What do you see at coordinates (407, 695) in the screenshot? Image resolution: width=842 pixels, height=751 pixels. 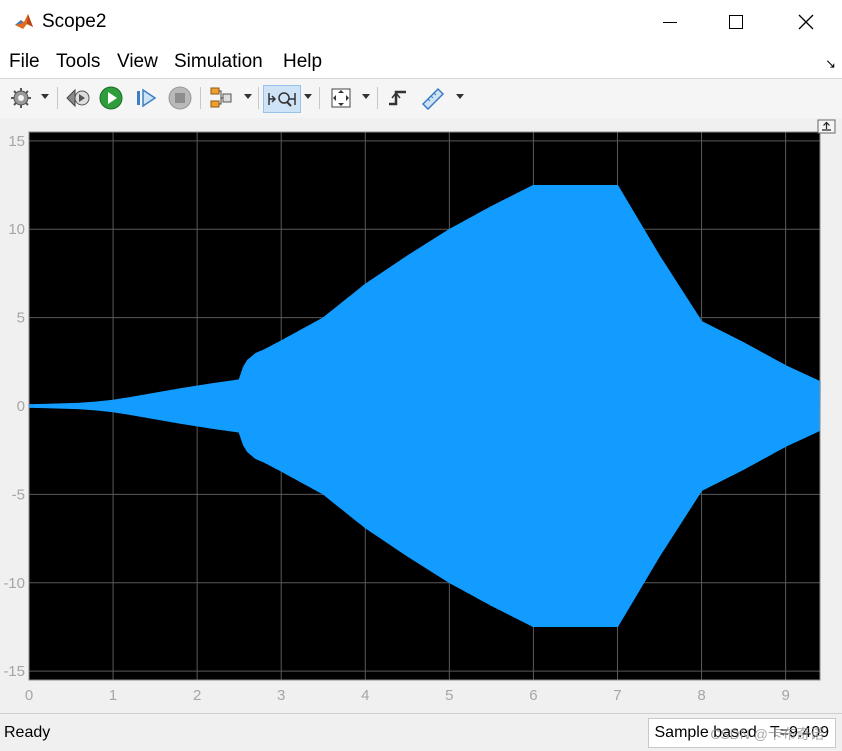 I see `x-axis: 0 1 2 3 4 5 6 7 8 9` at bounding box center [407, 695].